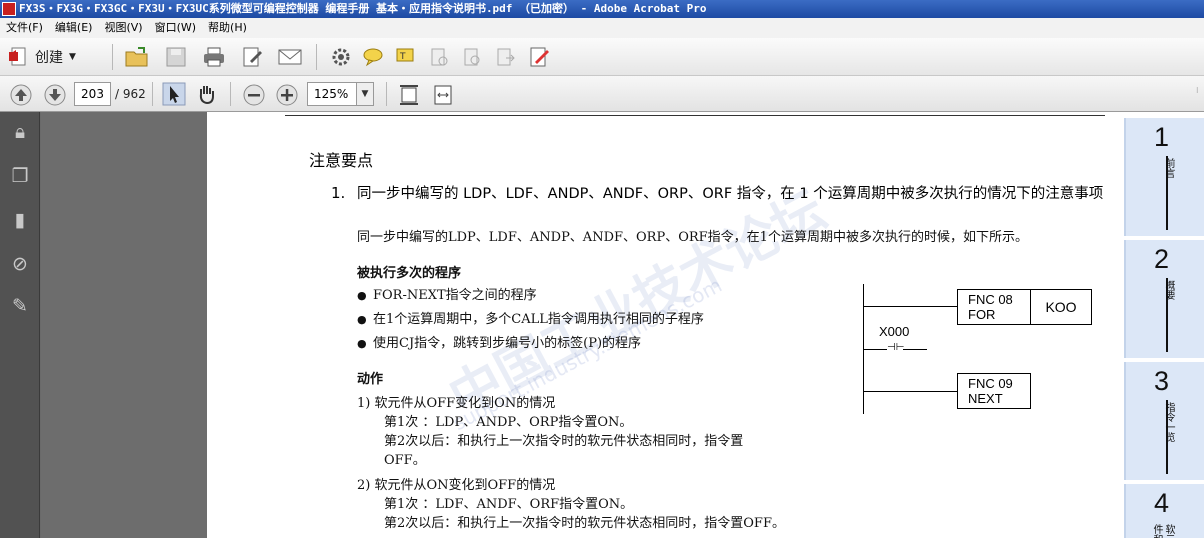 This screenshot has height=538, width=1204. I want to click on page-total: / 962, so click(130, 94).